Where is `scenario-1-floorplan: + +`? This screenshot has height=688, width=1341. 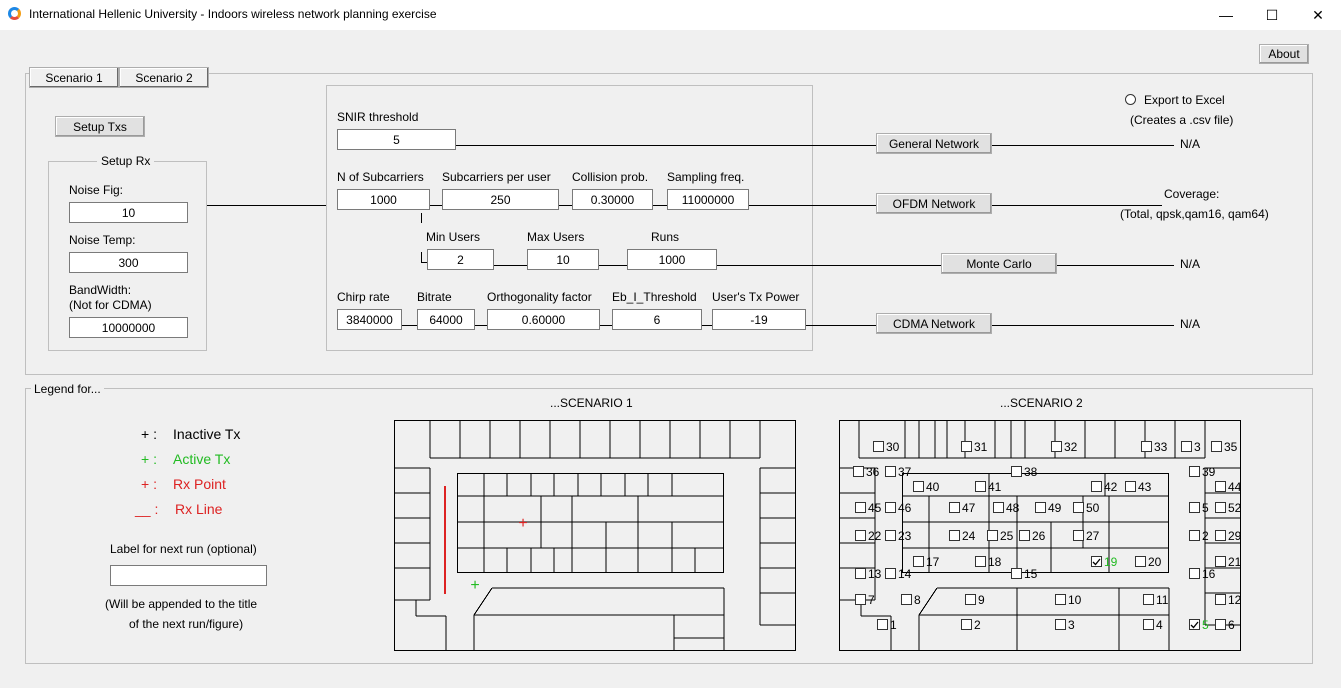 scenario-1-floorplan: + + is located at coordinates (595, 535).